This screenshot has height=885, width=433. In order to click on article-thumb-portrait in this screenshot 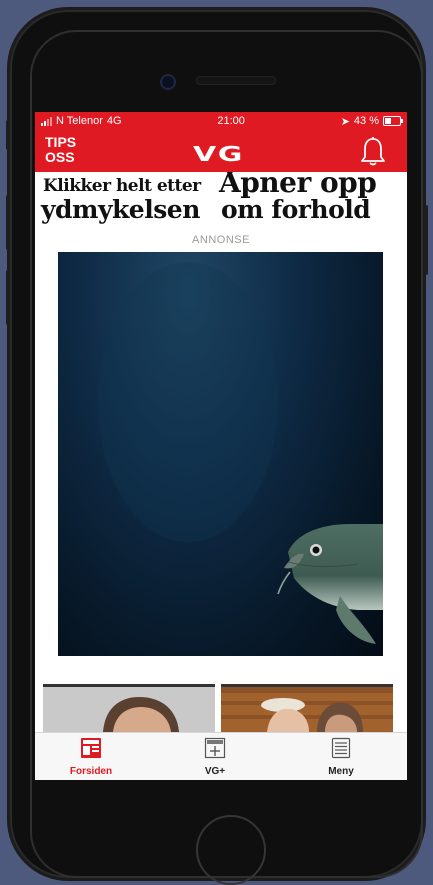, I will do `click(129, 709)`.